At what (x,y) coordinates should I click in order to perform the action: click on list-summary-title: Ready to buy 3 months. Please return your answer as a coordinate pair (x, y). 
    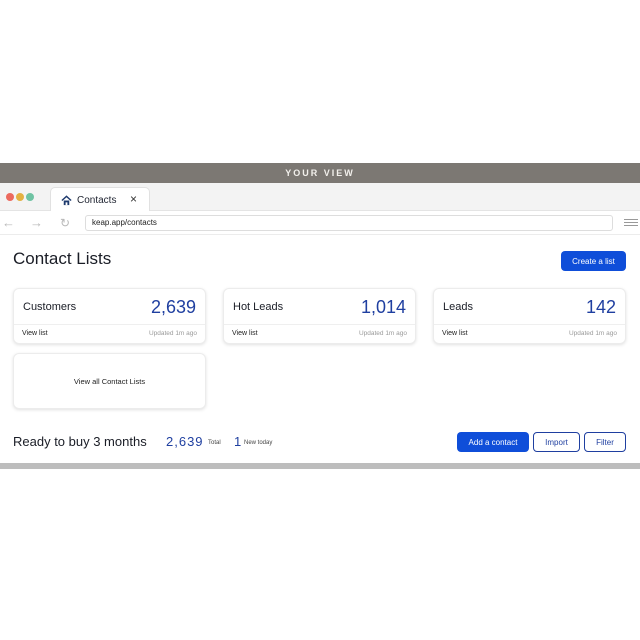
    Looking at the image, I should click on (80, 441).